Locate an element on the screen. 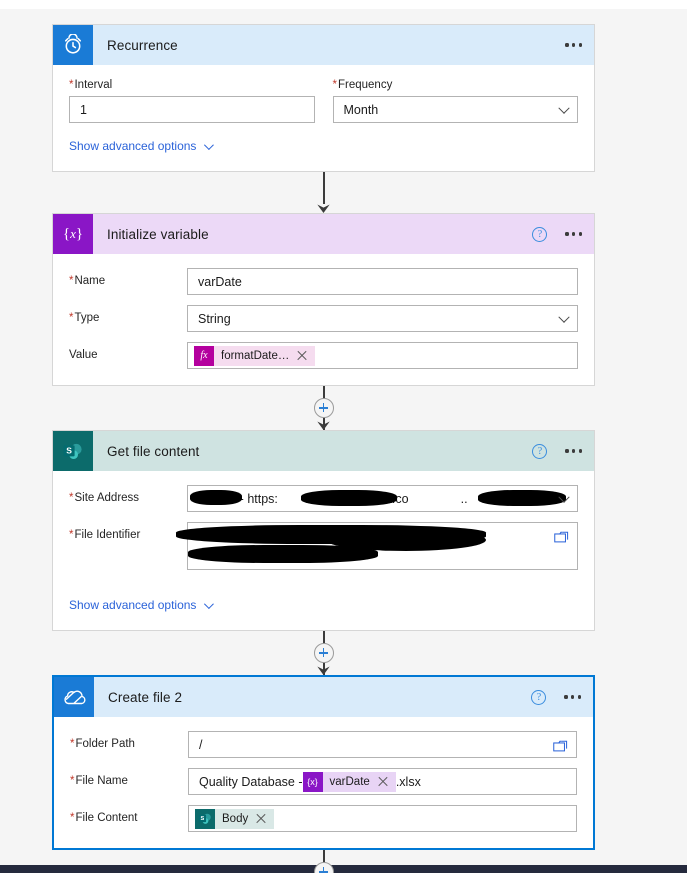  card-header-create-file-2: Create file 2 ? is located at coordinates (323, 697).